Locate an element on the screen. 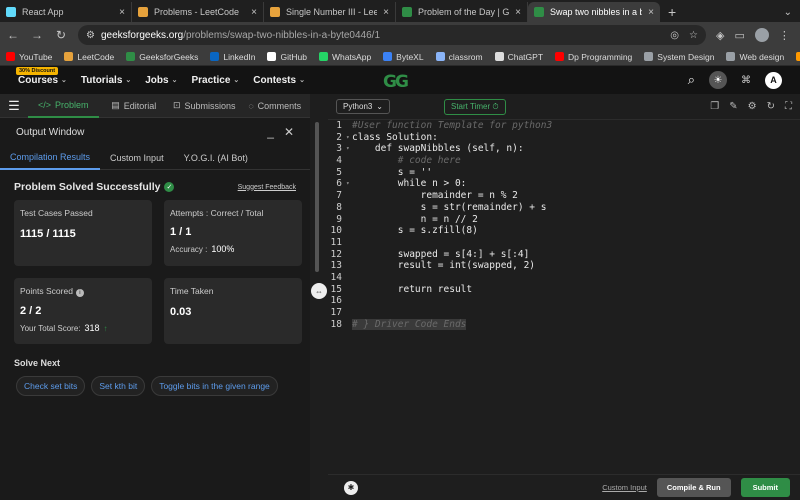 The height and width of the screenshot is (500, 800). incognito-icon: ◎ is located at coordinates (674, 35).